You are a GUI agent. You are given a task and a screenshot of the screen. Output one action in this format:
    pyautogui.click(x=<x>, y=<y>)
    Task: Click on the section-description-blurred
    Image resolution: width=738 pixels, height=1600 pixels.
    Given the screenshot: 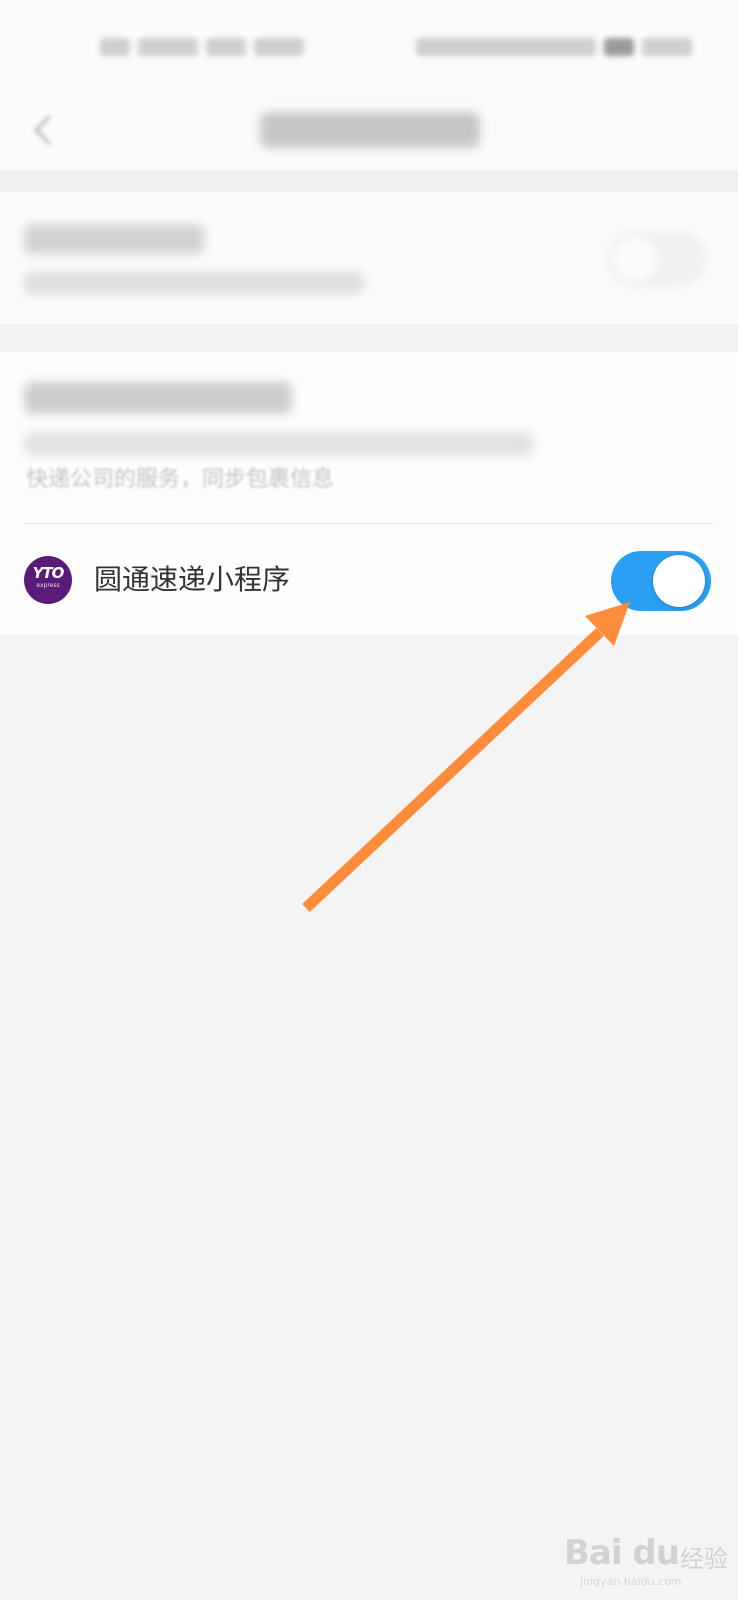 What is the action you would take?
    pyautogui.click(x=279, y=444)
    